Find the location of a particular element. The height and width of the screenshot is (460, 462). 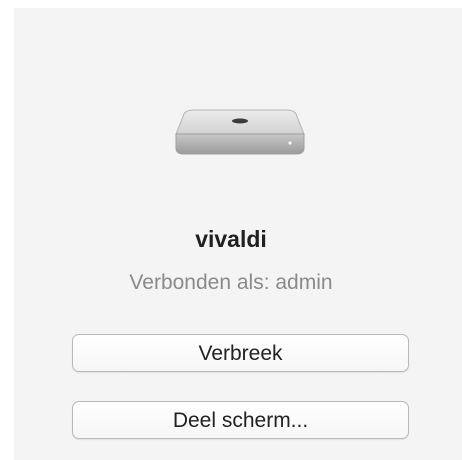

connection-status: Verbonden als: admin is located at coordinates (231, 282).